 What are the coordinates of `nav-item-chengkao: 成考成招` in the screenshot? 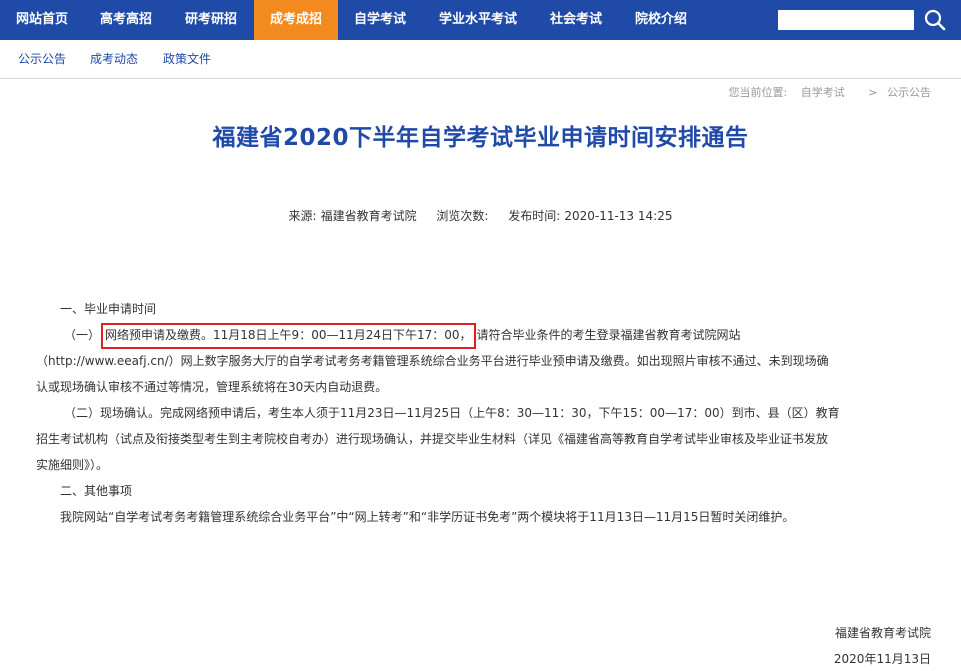 It's located at (296, 20).